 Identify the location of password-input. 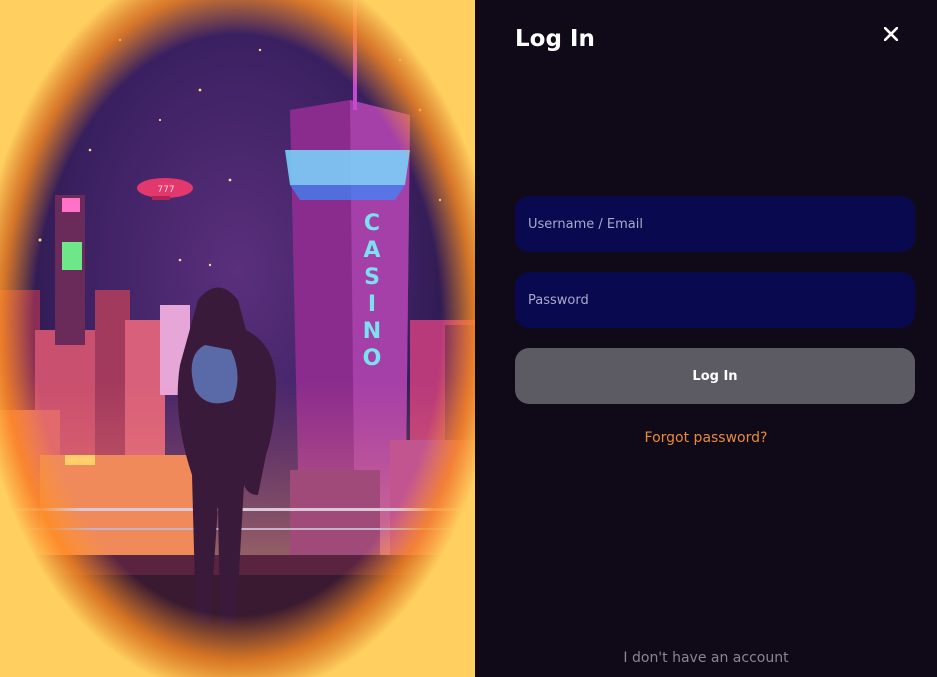
(715, 300).